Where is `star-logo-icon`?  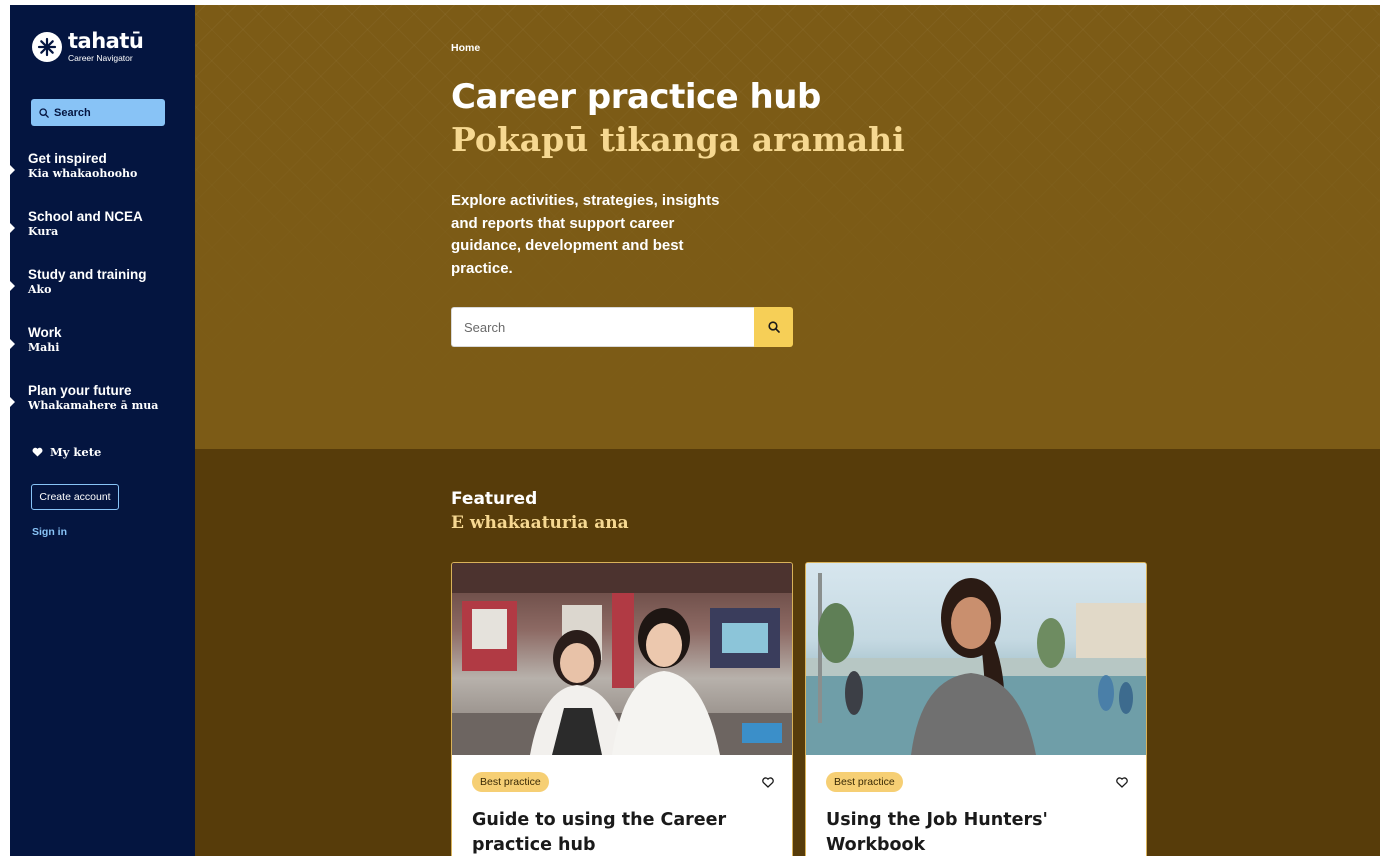 star-logo-icon is located at coordinates (47, 46).